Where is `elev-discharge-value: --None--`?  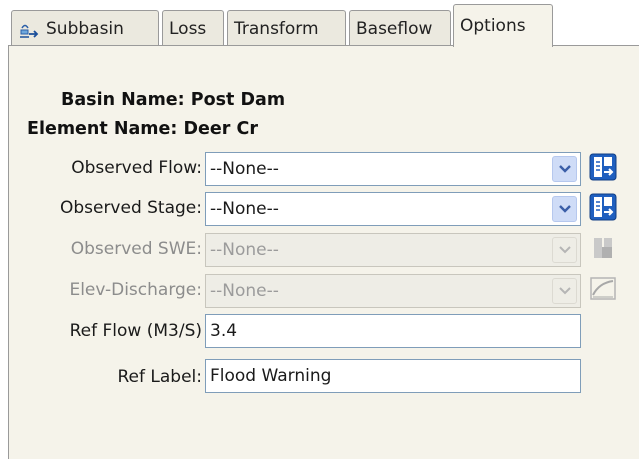
elev-discharge-value: --None-- is located at coordinates (244, 291).